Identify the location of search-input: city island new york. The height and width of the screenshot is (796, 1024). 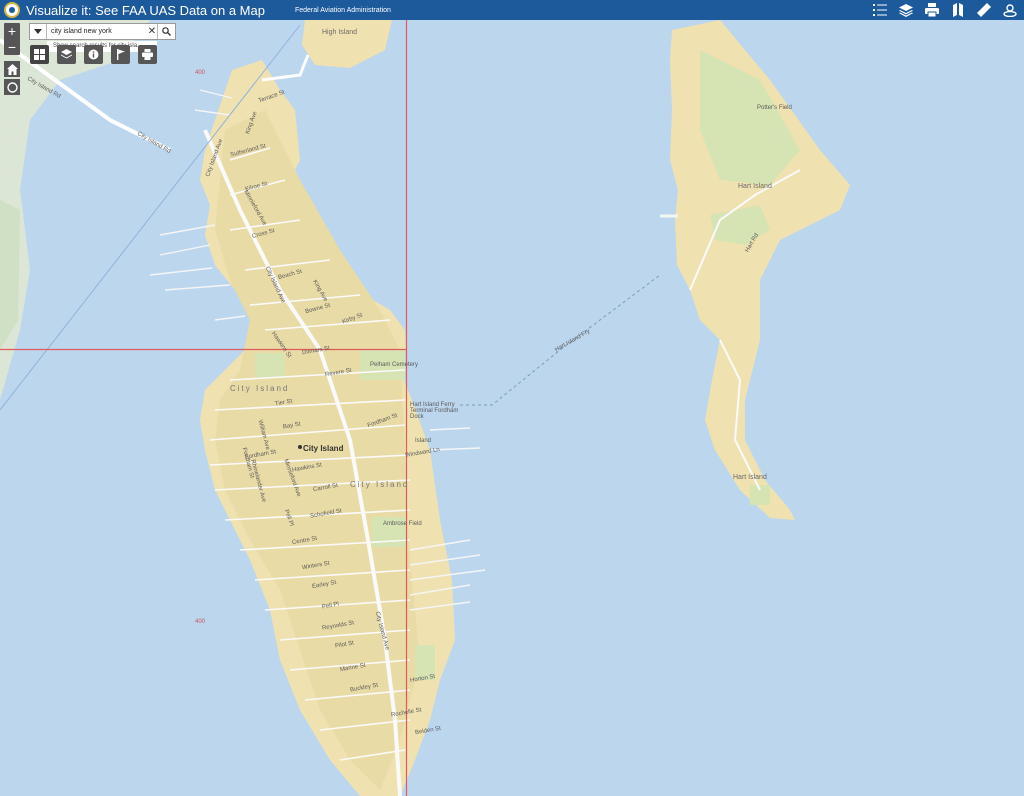
(97, 31).